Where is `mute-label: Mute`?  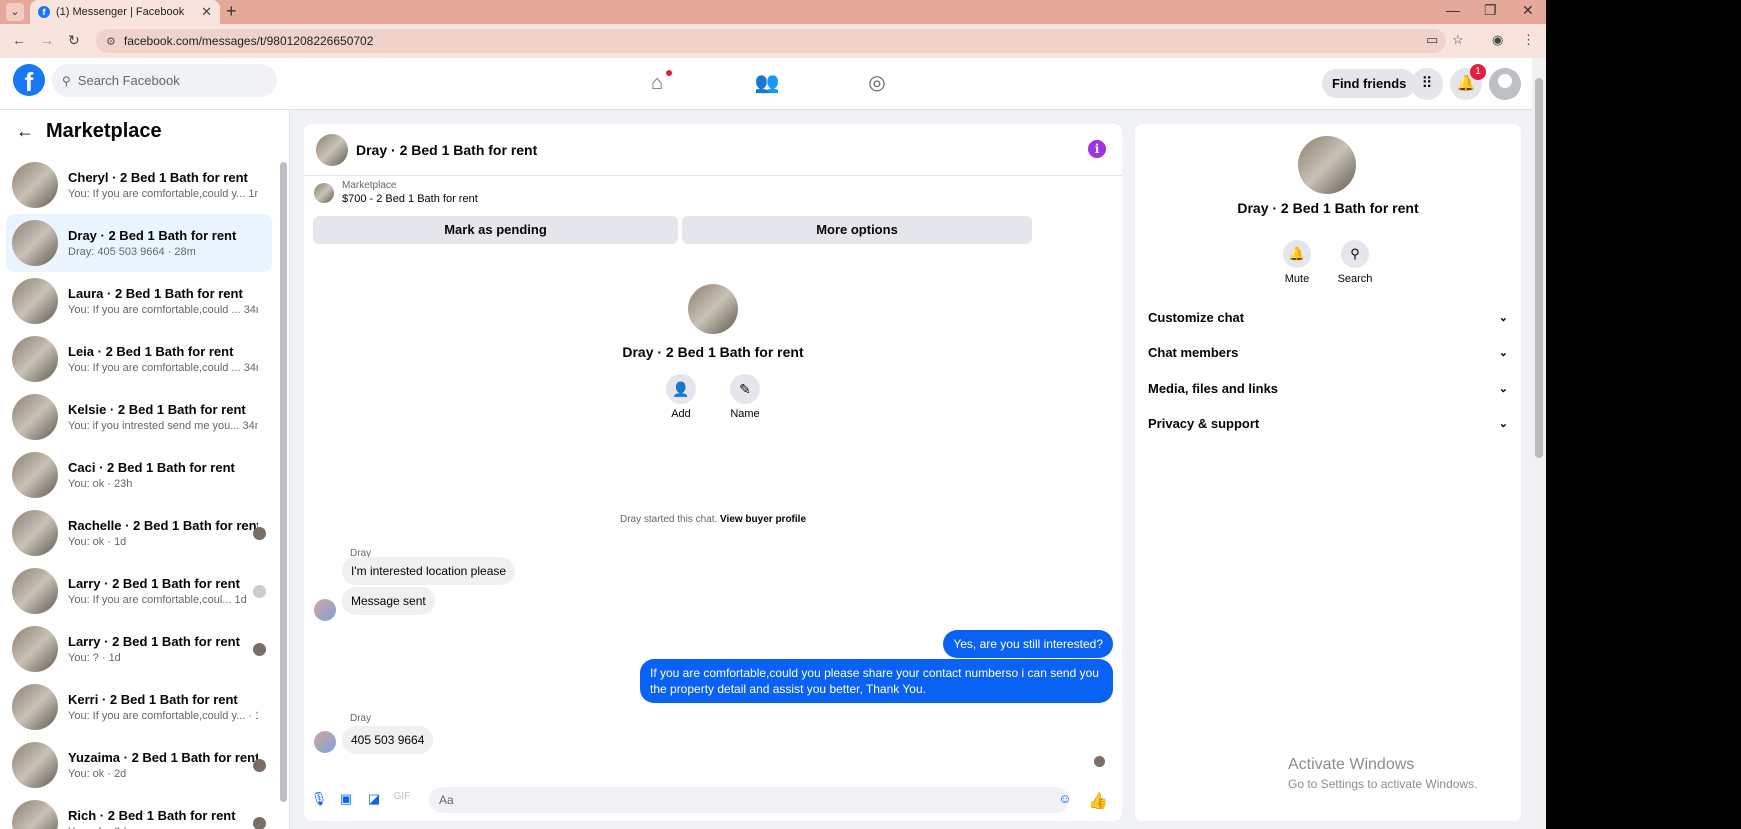 mute-label: Mute is located at coordinates (1297, 279).